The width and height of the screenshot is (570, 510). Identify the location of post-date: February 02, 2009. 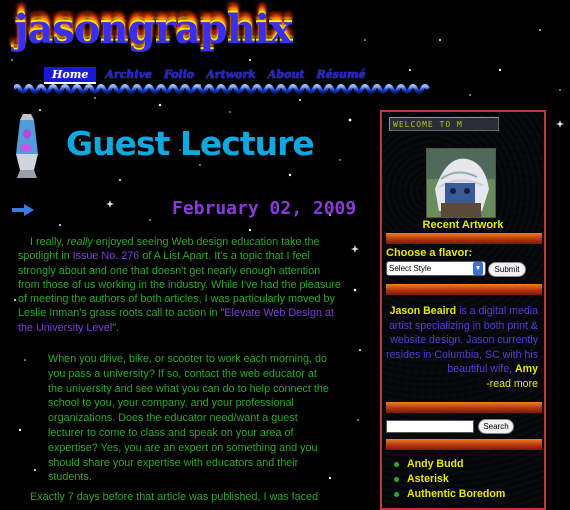
(264, 208).